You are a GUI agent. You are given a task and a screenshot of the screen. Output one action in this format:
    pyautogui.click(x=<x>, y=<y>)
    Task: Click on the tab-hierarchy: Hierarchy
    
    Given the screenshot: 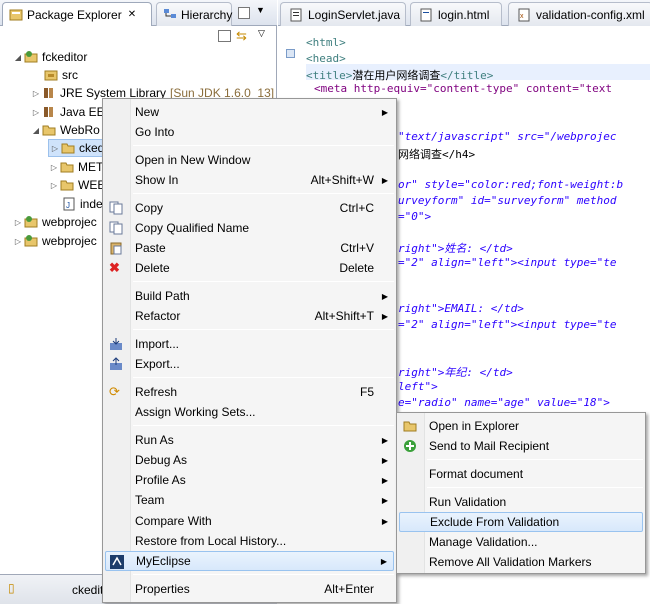 What is the action you would take?
    pyautogui.click(x=194, y=14)
    